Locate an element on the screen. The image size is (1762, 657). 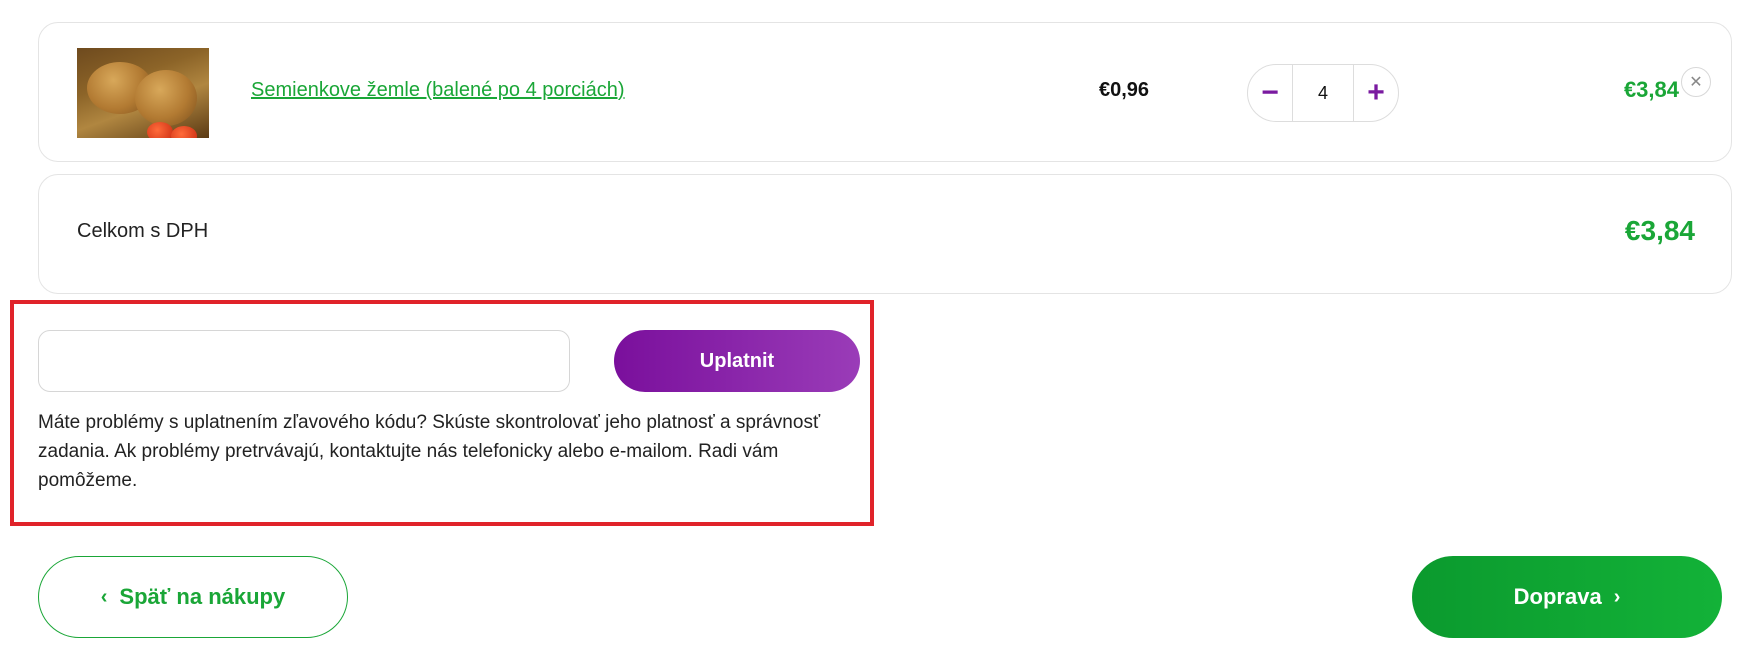
remove-item-button: ✕ is located at coordinates (1696, 82).